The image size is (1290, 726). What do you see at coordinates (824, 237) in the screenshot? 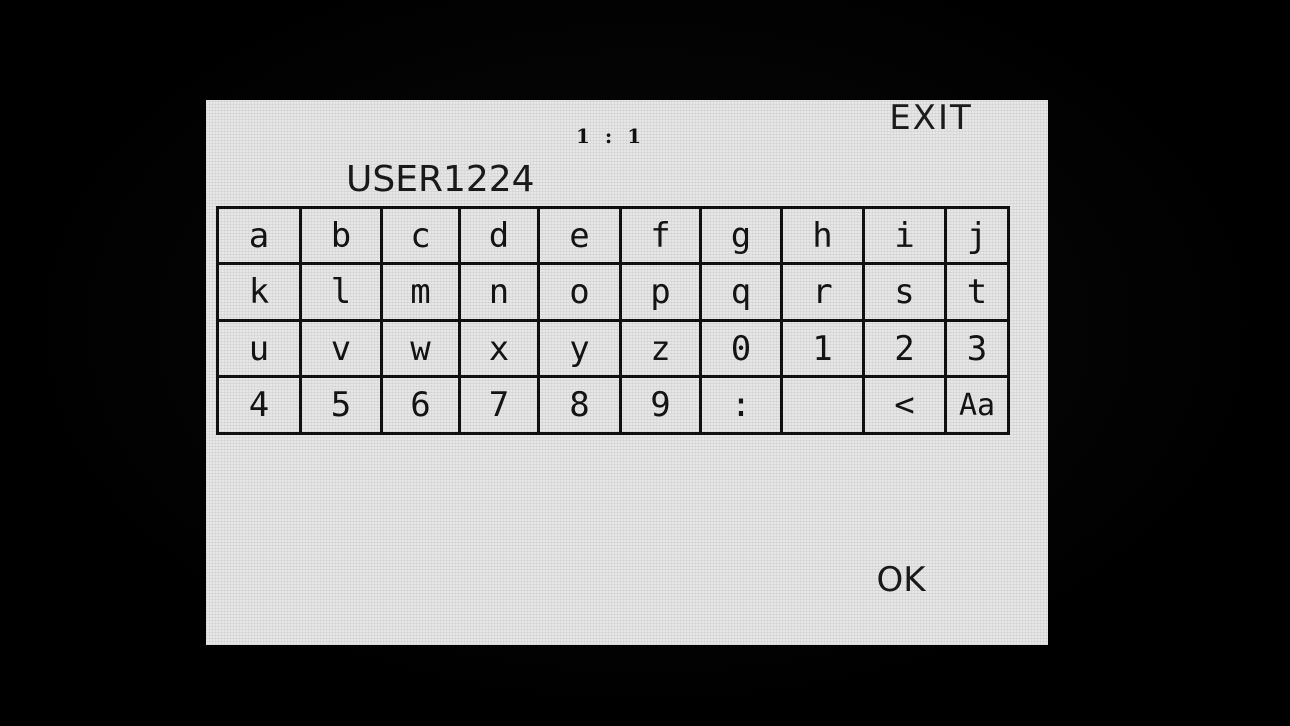
I see `key-h: h` at bounding box center [824, 237].